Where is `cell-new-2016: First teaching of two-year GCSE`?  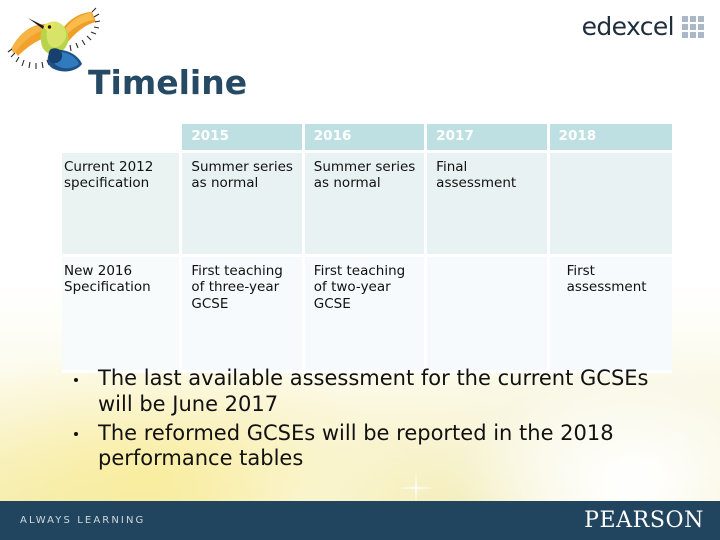
cell-new-2016: First teaching of two-year GCSE is located at coordinates (366, 315).